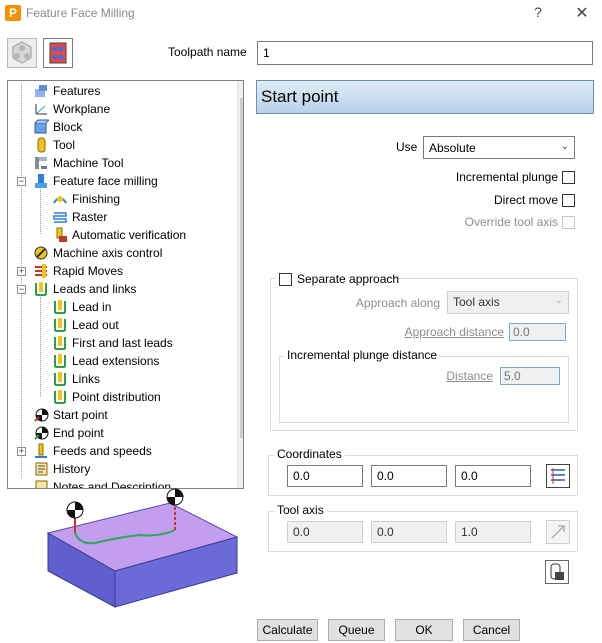 This screenshot has height=643, width=602. I want to click on toolpath-name-label: Toolpath name, so click(207, 52).